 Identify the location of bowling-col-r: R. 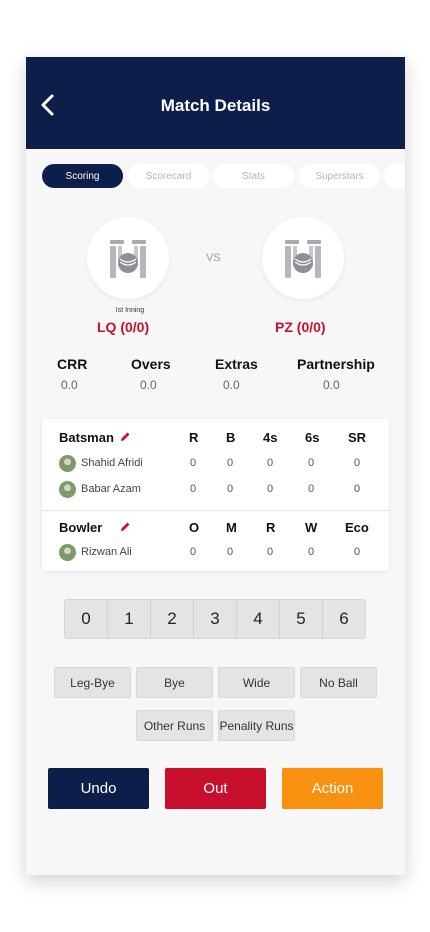
(271, 527).